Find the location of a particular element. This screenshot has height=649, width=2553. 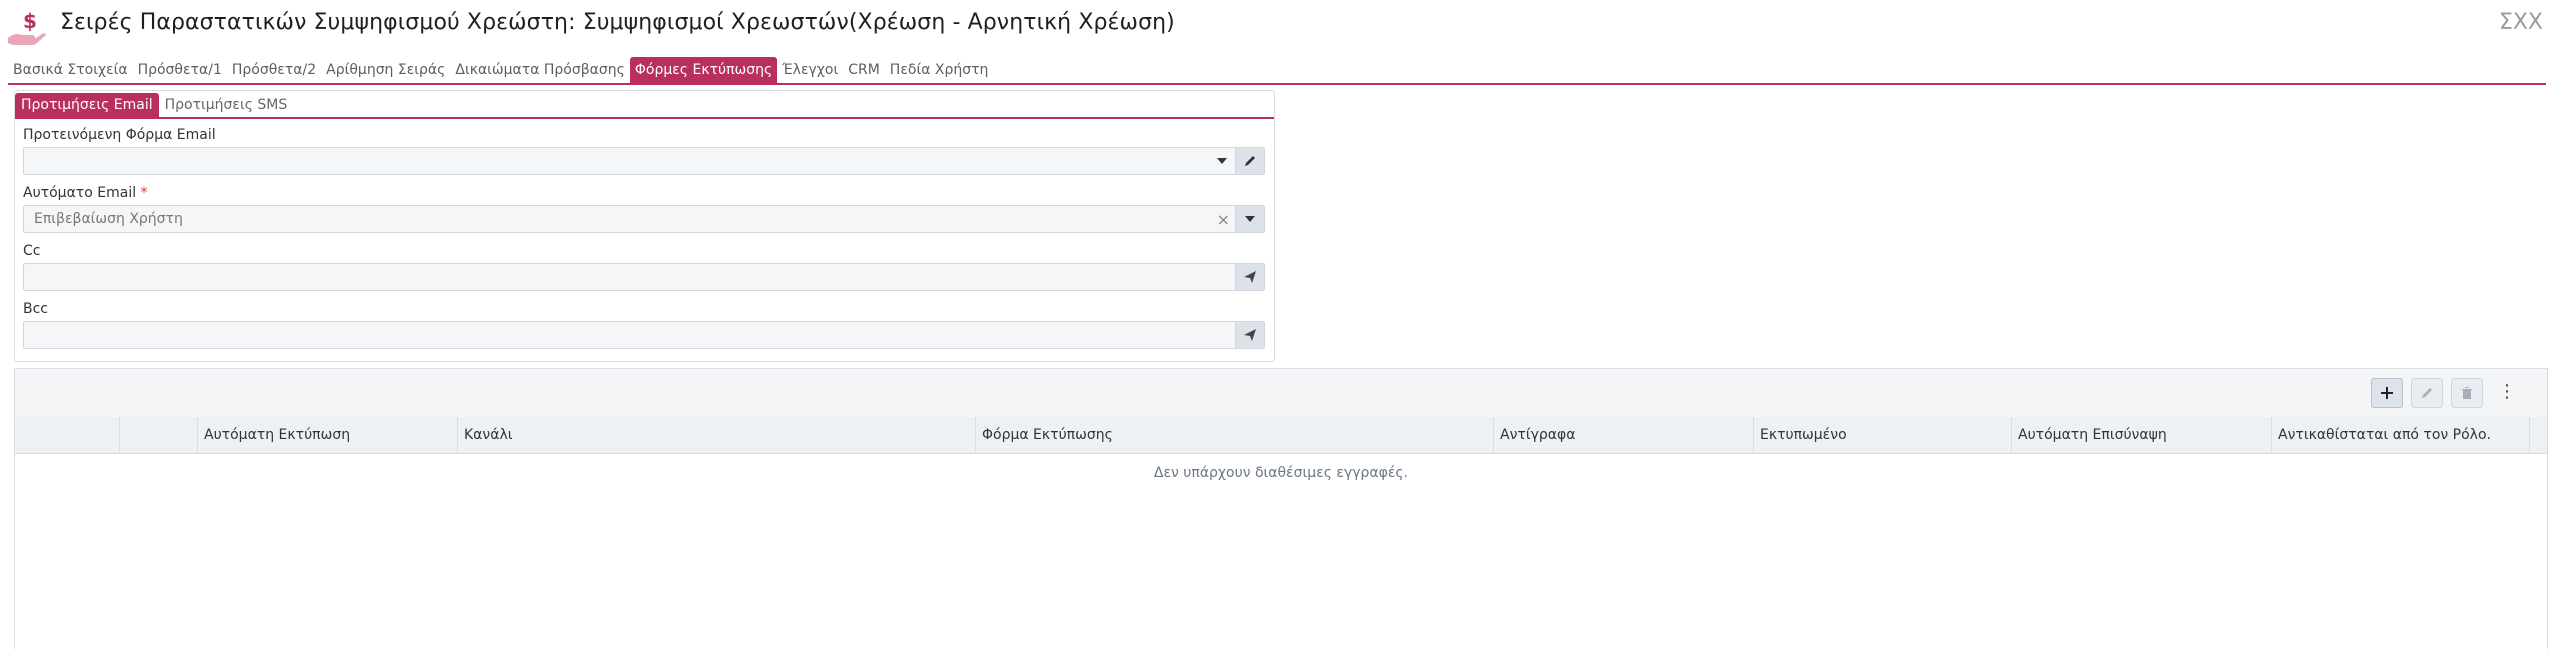

auto-email-label-text: Αυτόματο Email is located at coordinates (80, 193).